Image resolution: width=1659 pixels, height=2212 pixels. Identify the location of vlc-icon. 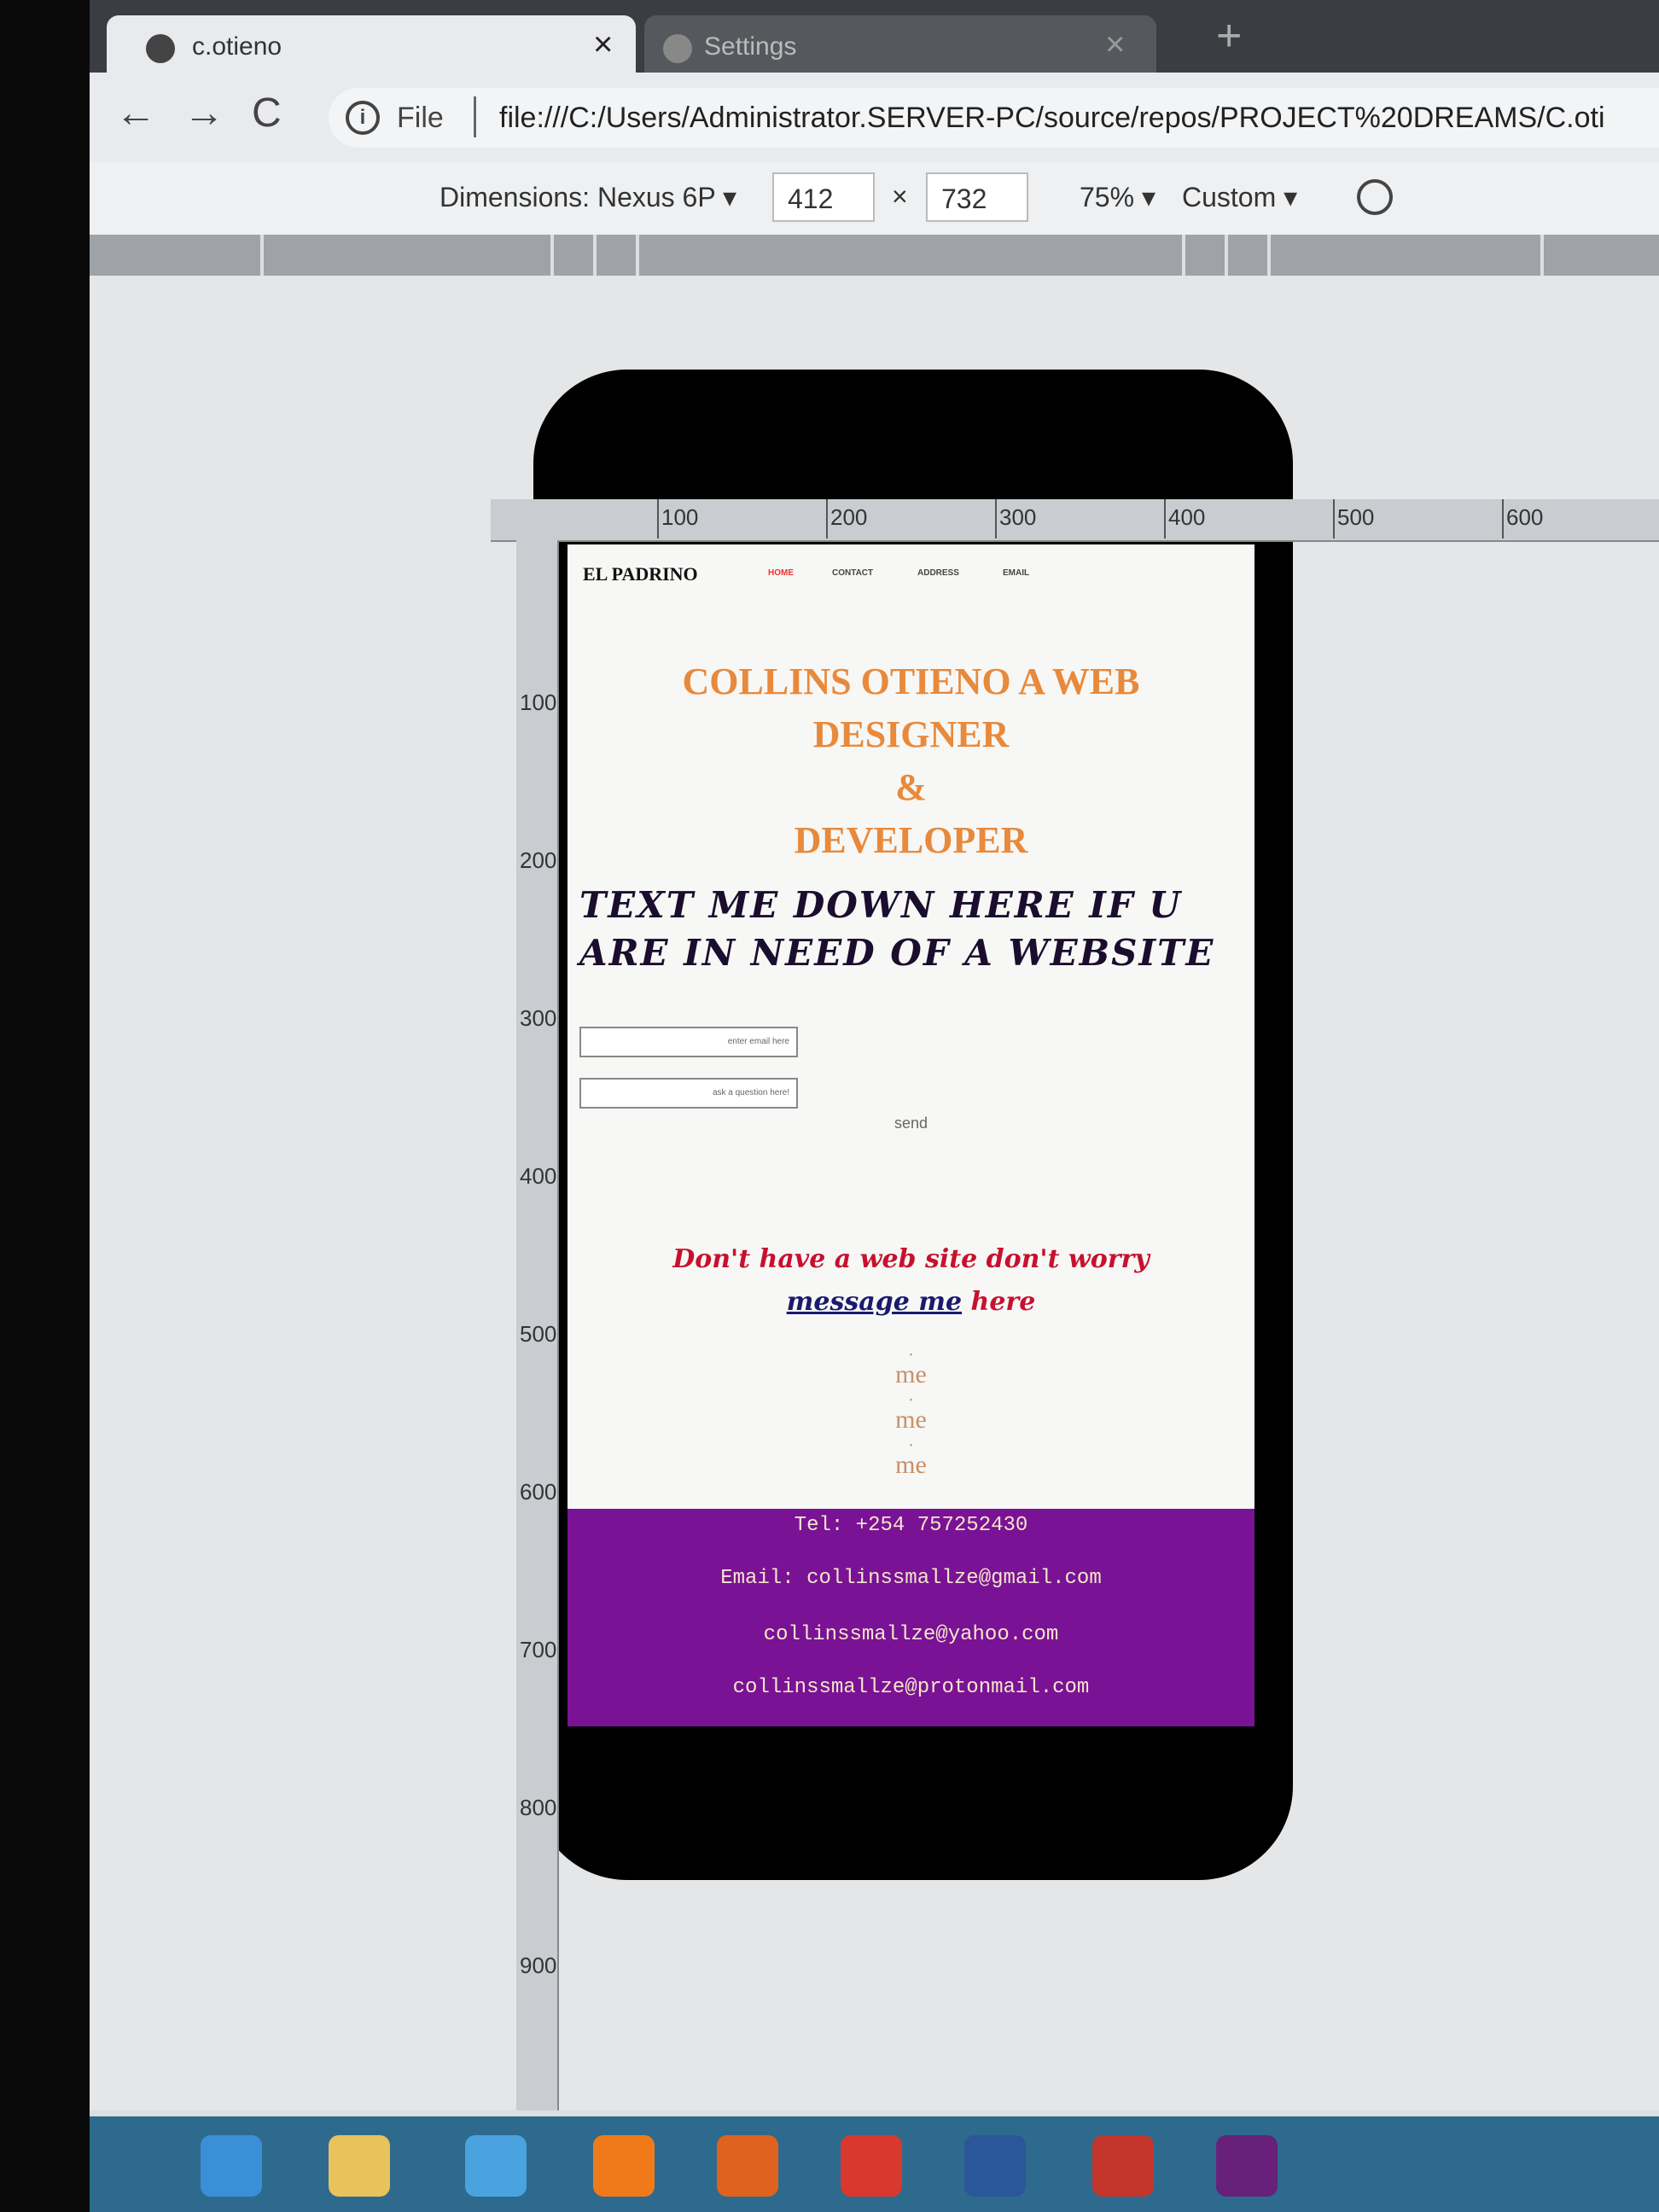
(624, 2166).